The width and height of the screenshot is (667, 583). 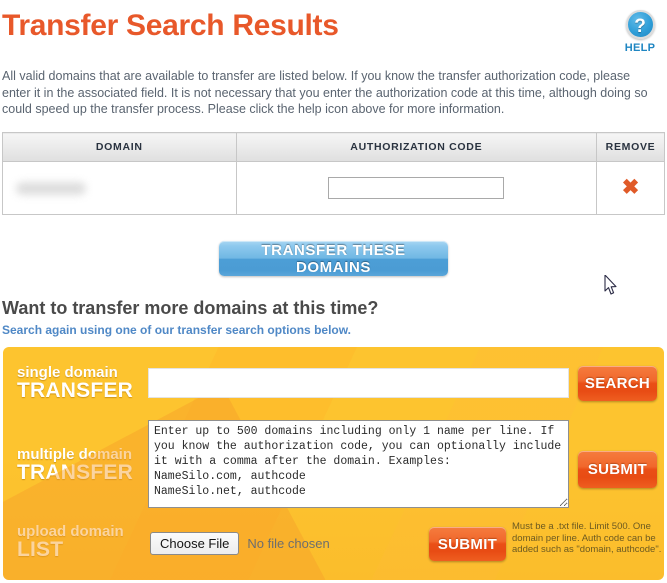 I want to click on table-header-row: DOMAIN AUTHORIZATION CODE REMOVE, so click(x=333, y=147).